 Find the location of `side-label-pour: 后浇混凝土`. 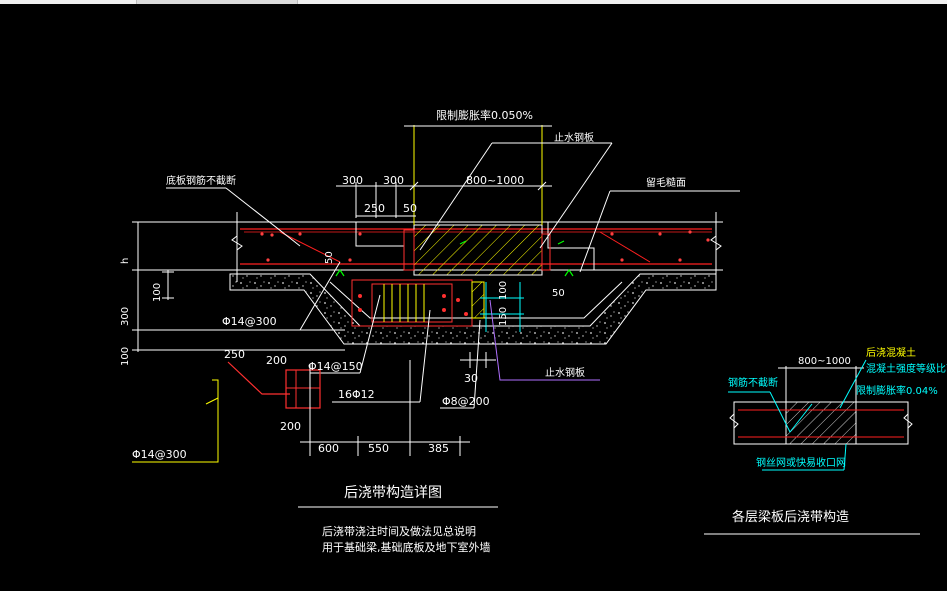

side-label-pour: 后浇混凝土 is located at coordinates (891, 352).